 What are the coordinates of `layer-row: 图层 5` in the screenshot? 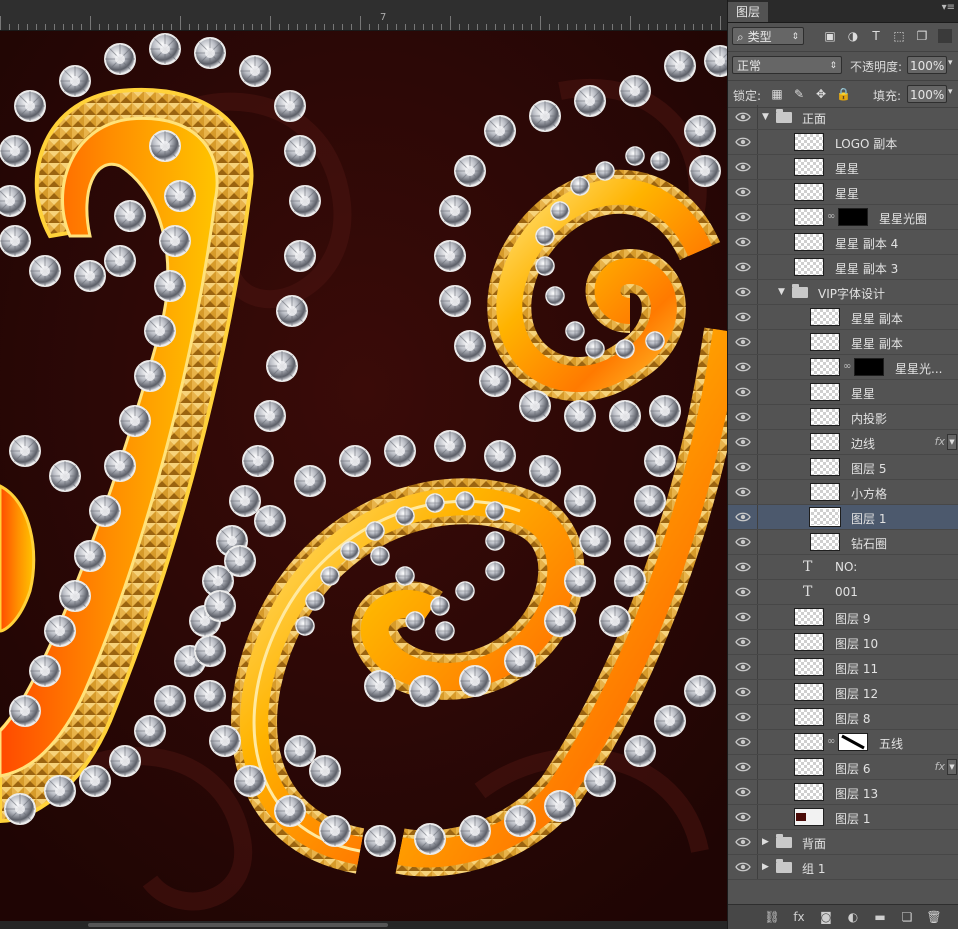 It's located at (843, 467).